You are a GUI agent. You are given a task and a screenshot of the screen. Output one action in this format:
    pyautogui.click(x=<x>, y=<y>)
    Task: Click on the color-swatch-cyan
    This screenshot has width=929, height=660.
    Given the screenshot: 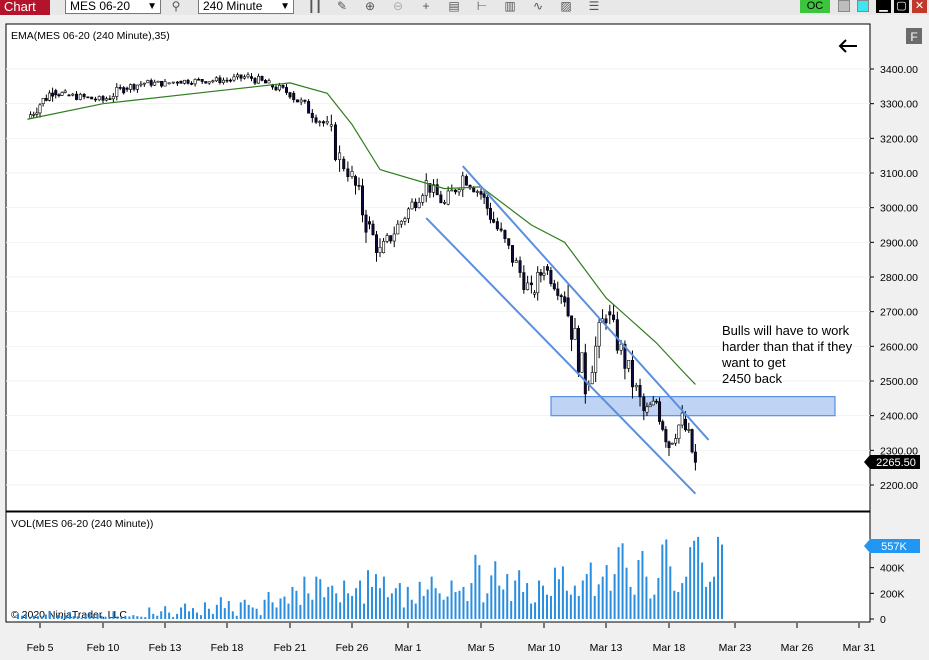 What is the action you would take?
    pyautogui.click(x=863, y=6)
    